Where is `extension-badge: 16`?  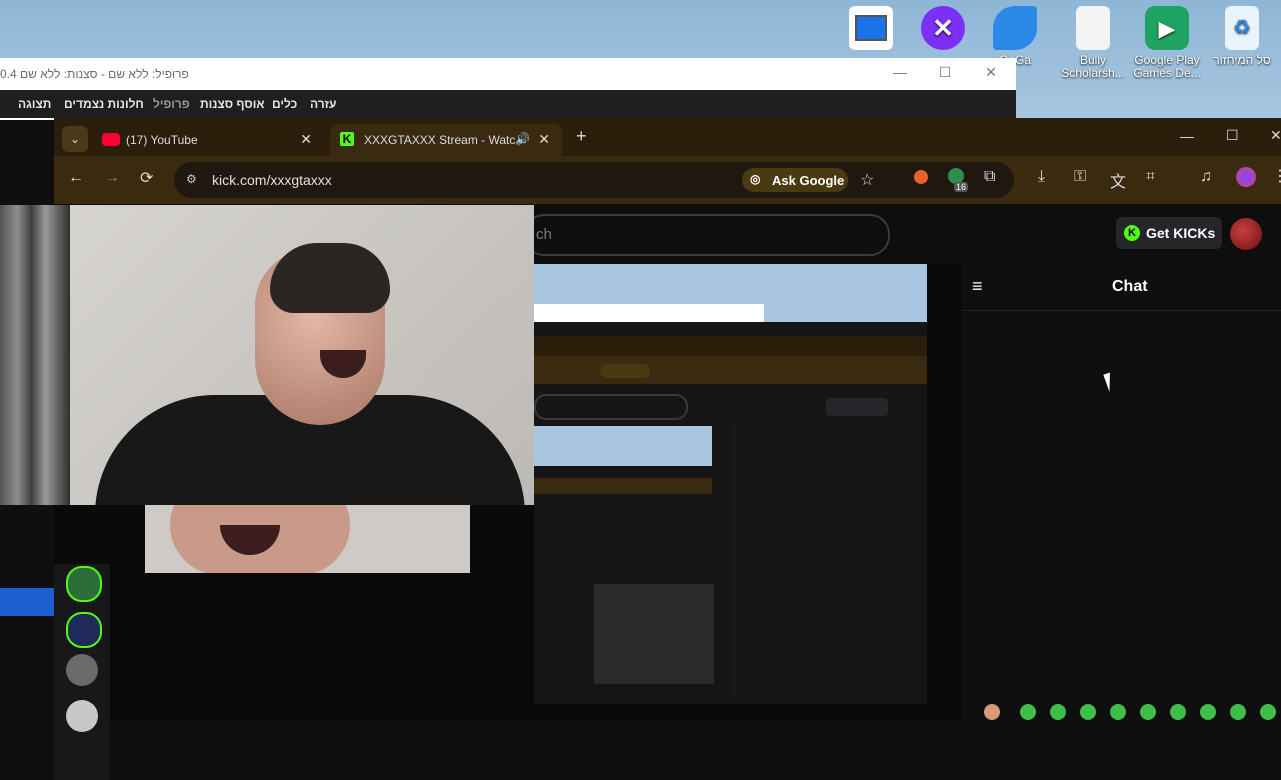
extension-badge: 16 is located at coordinates (961, 187).